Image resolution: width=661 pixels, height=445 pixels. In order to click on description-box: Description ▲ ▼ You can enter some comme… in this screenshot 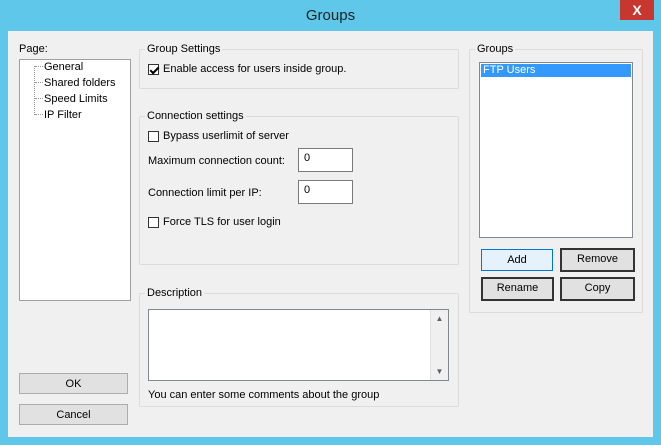, I will do `click(299, 347)`.